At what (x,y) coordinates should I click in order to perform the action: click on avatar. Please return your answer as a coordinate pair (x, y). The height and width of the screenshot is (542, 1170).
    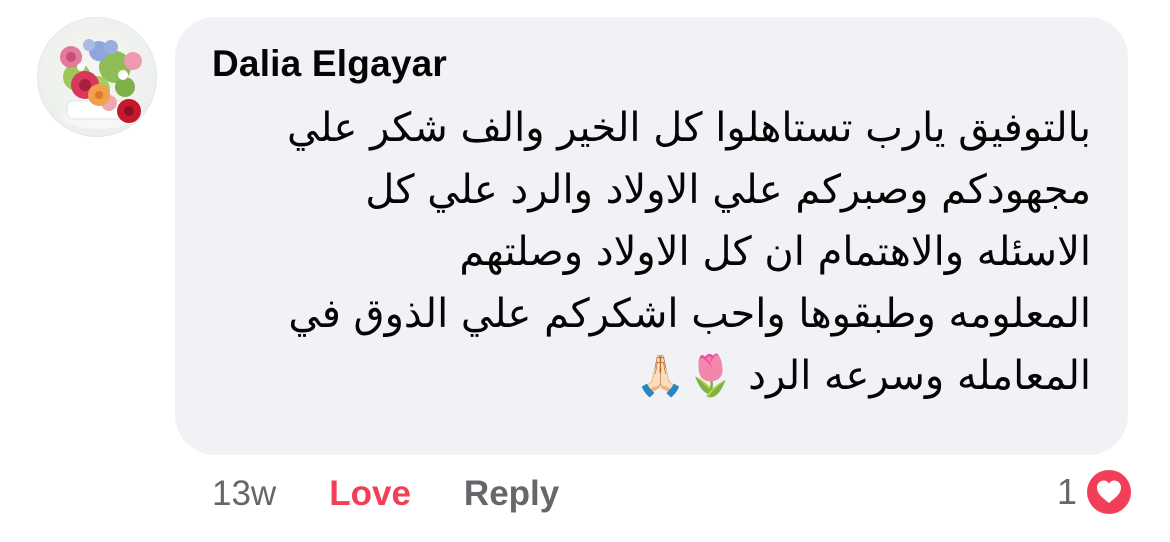
    Looking at the image, I should click on (97, 77).